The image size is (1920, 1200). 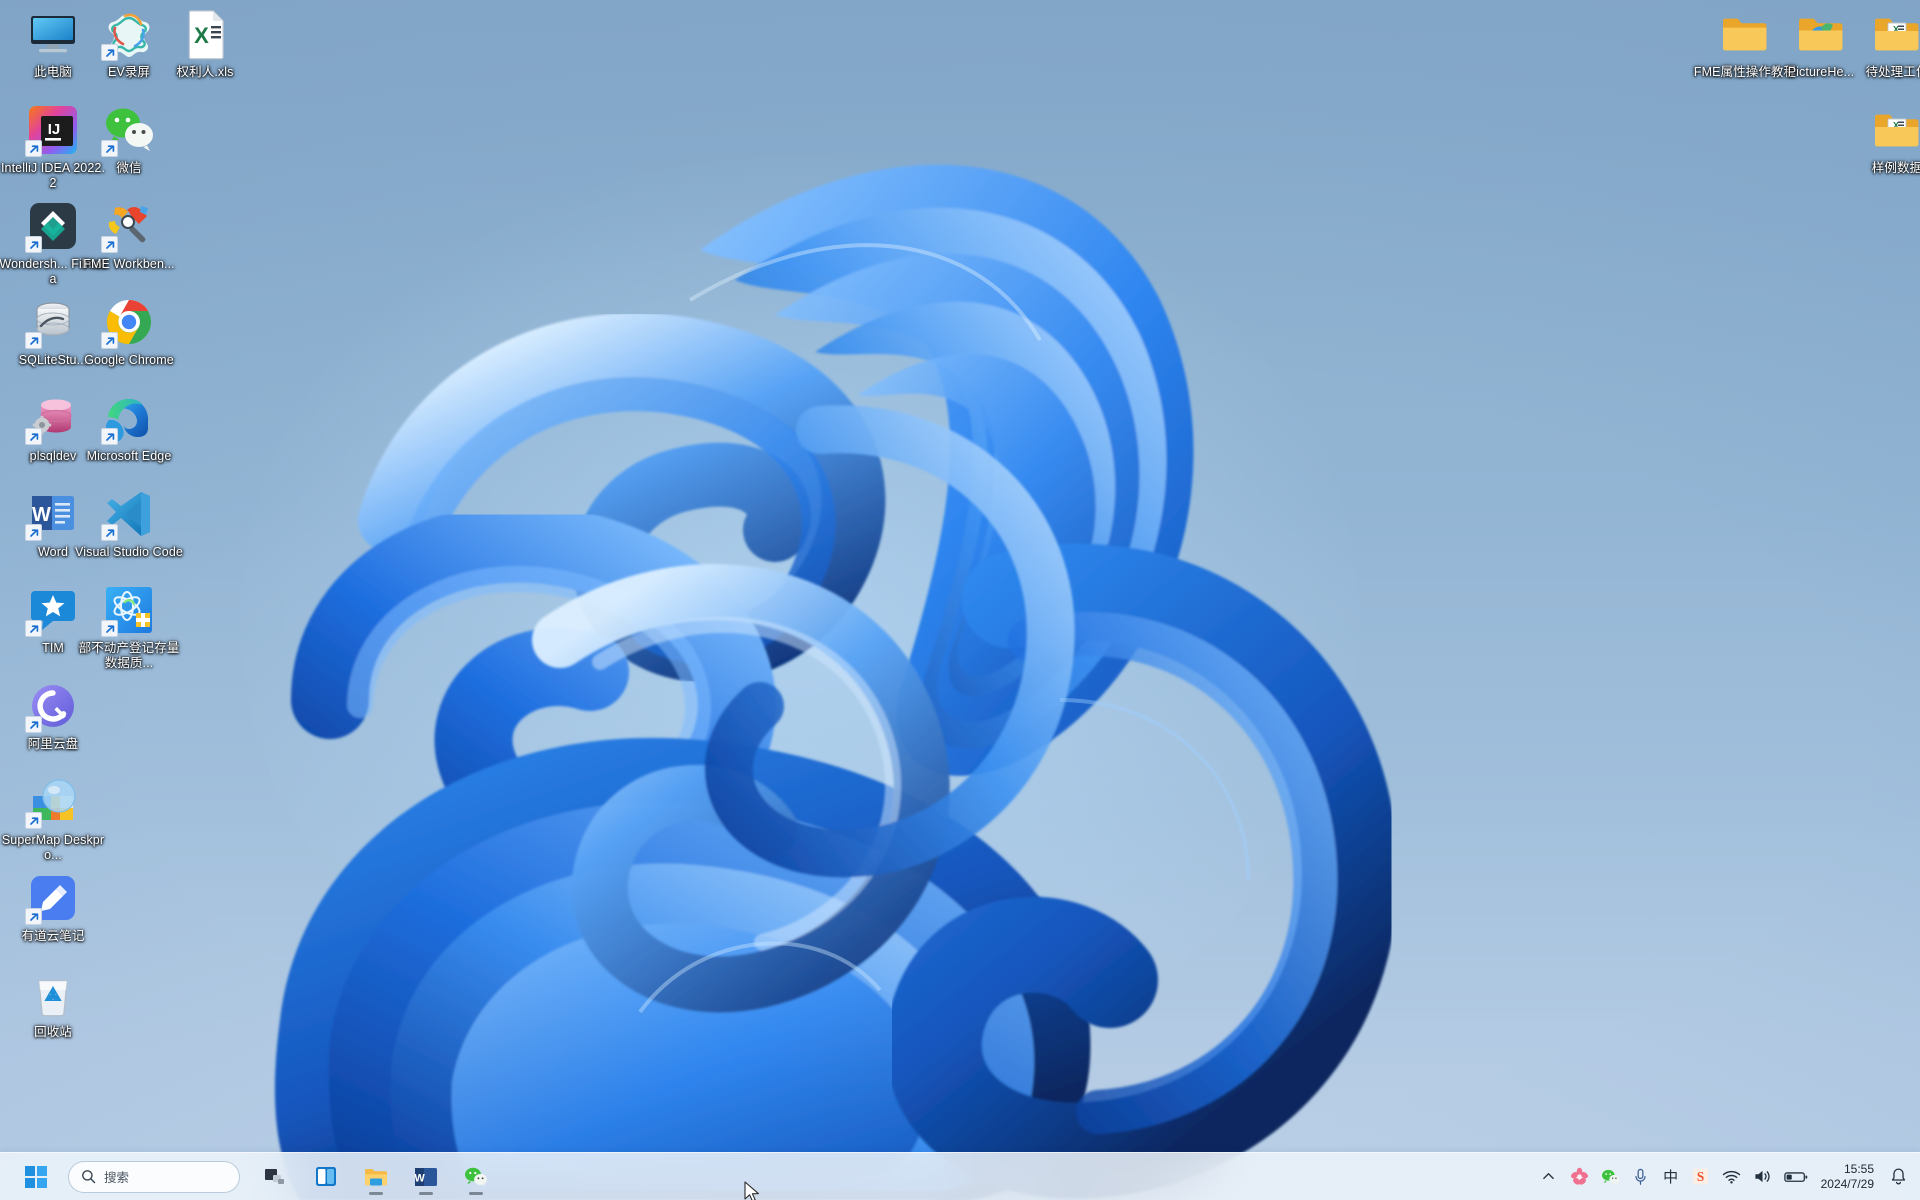 I want to click on ev-recorder-icon, so click(x=128, y=34).